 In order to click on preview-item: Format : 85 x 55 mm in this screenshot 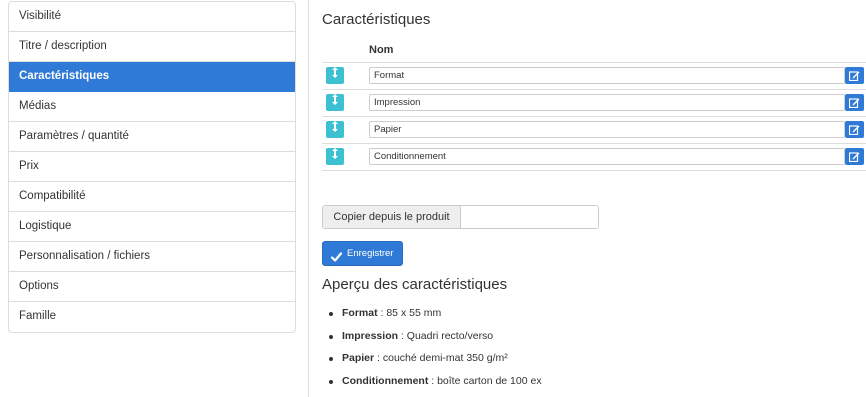, I will do `click(432, 313)`.